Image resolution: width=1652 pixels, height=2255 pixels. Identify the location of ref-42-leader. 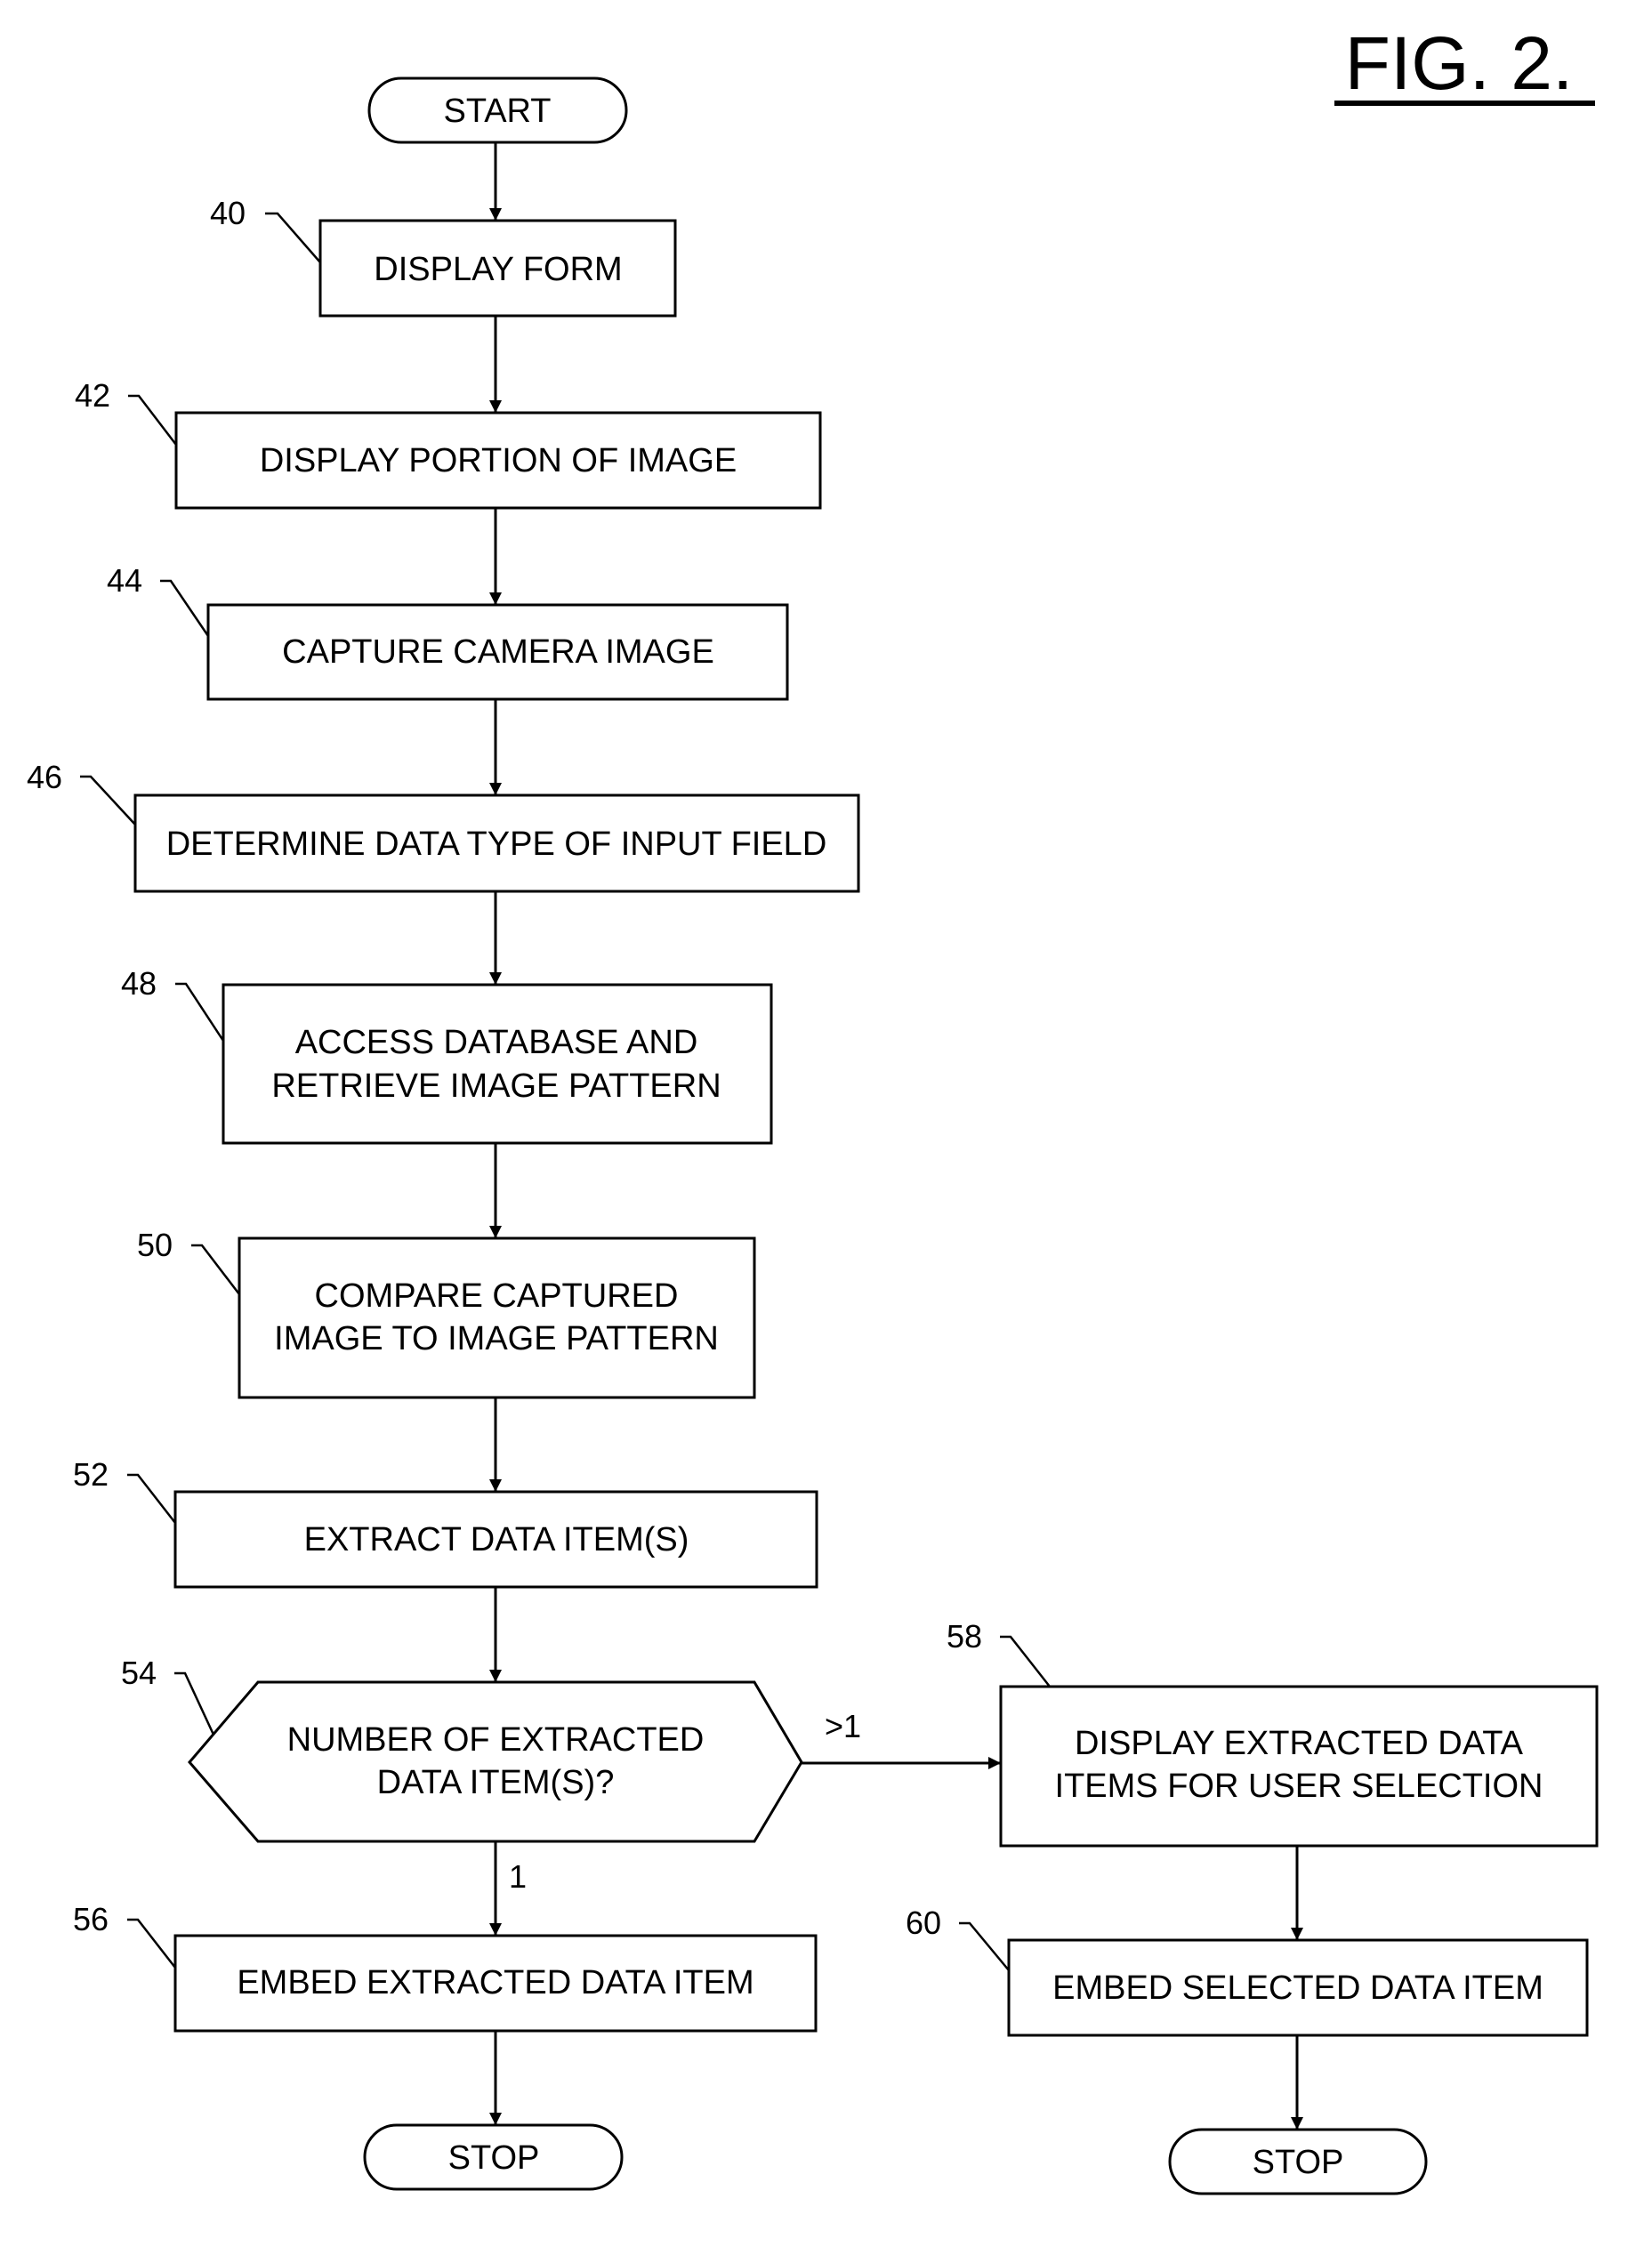
(152, 420).